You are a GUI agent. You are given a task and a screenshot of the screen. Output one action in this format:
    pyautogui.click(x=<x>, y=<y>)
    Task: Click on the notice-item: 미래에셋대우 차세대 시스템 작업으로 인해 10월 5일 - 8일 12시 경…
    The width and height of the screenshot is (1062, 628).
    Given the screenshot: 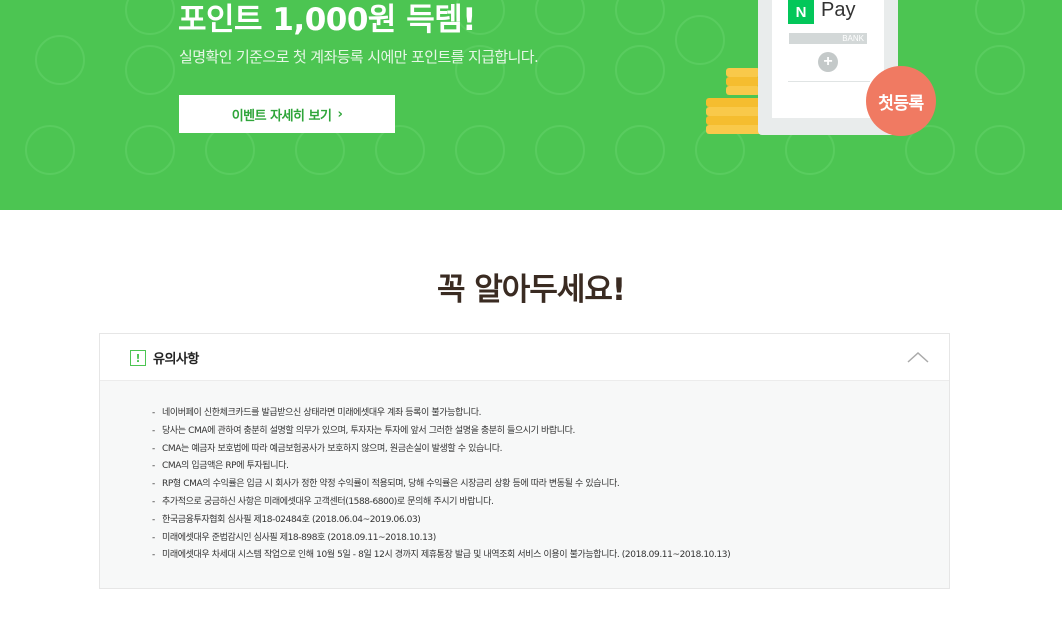 What is the action you would take?
    pyautogui.click(x=441, y=555)
    